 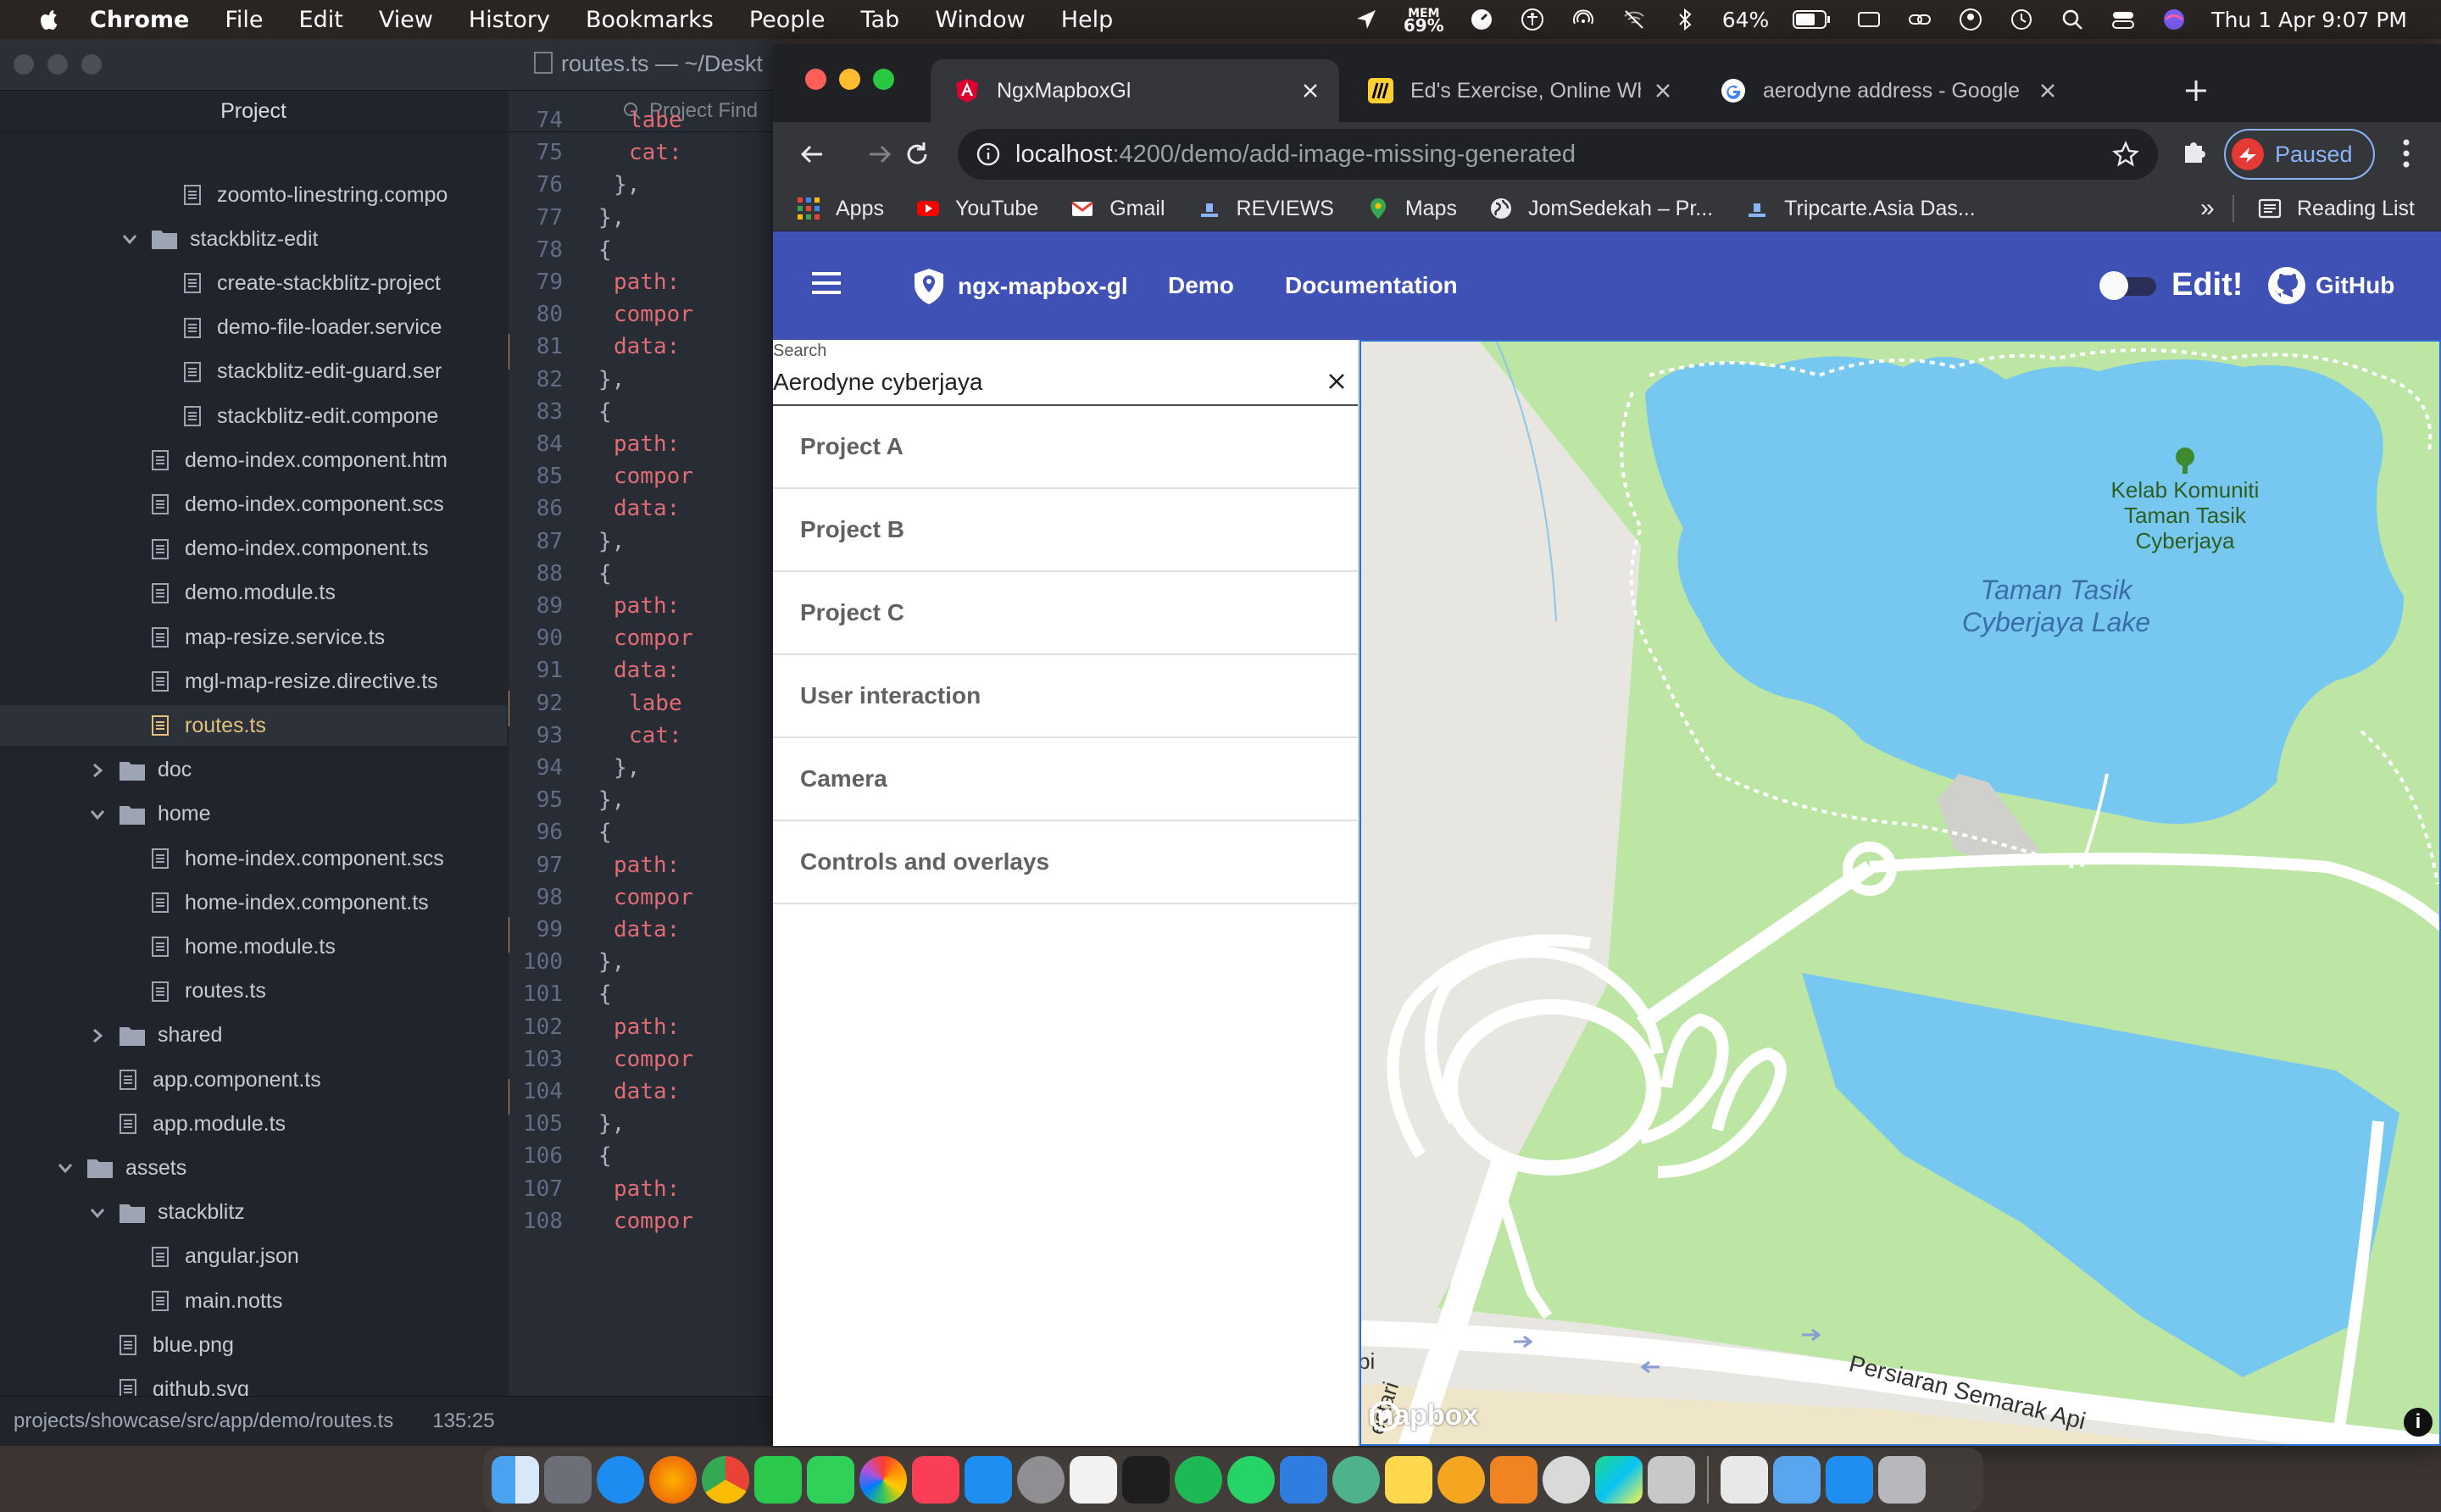 I want to click on bookmark-youtube: YouTube, so click(x=977, y=209).